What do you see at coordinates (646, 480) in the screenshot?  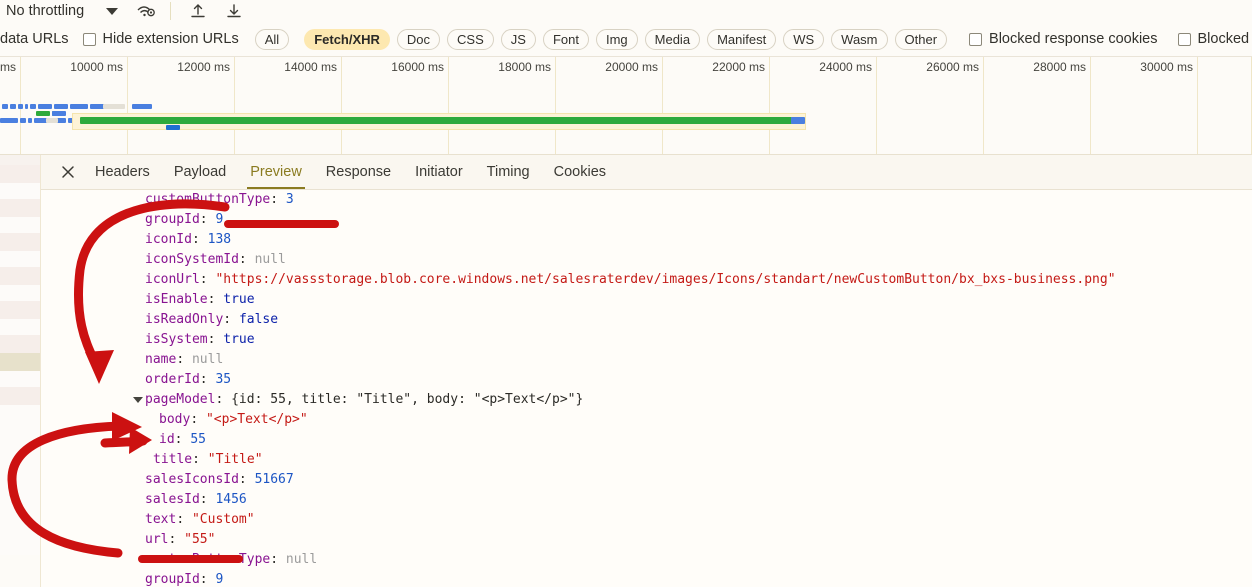 I see `json-property-row: salesIconsId: 51667` at bounding box center [646, 480].